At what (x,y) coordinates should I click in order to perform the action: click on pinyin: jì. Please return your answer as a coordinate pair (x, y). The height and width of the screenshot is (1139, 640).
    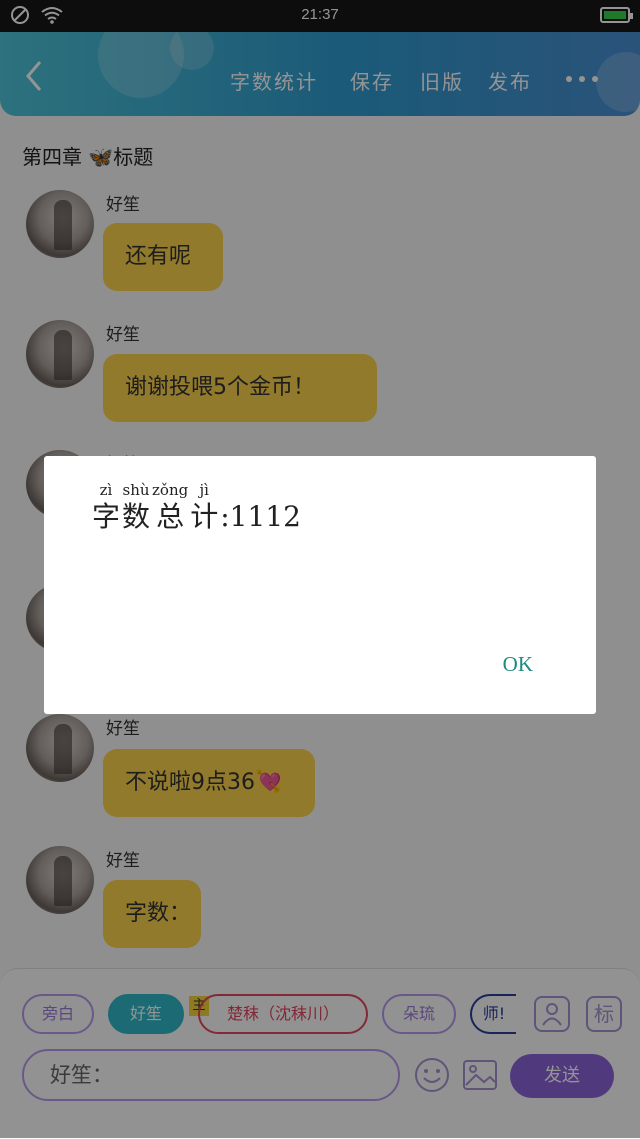
    Looking at the image, I should click on (204, 490).